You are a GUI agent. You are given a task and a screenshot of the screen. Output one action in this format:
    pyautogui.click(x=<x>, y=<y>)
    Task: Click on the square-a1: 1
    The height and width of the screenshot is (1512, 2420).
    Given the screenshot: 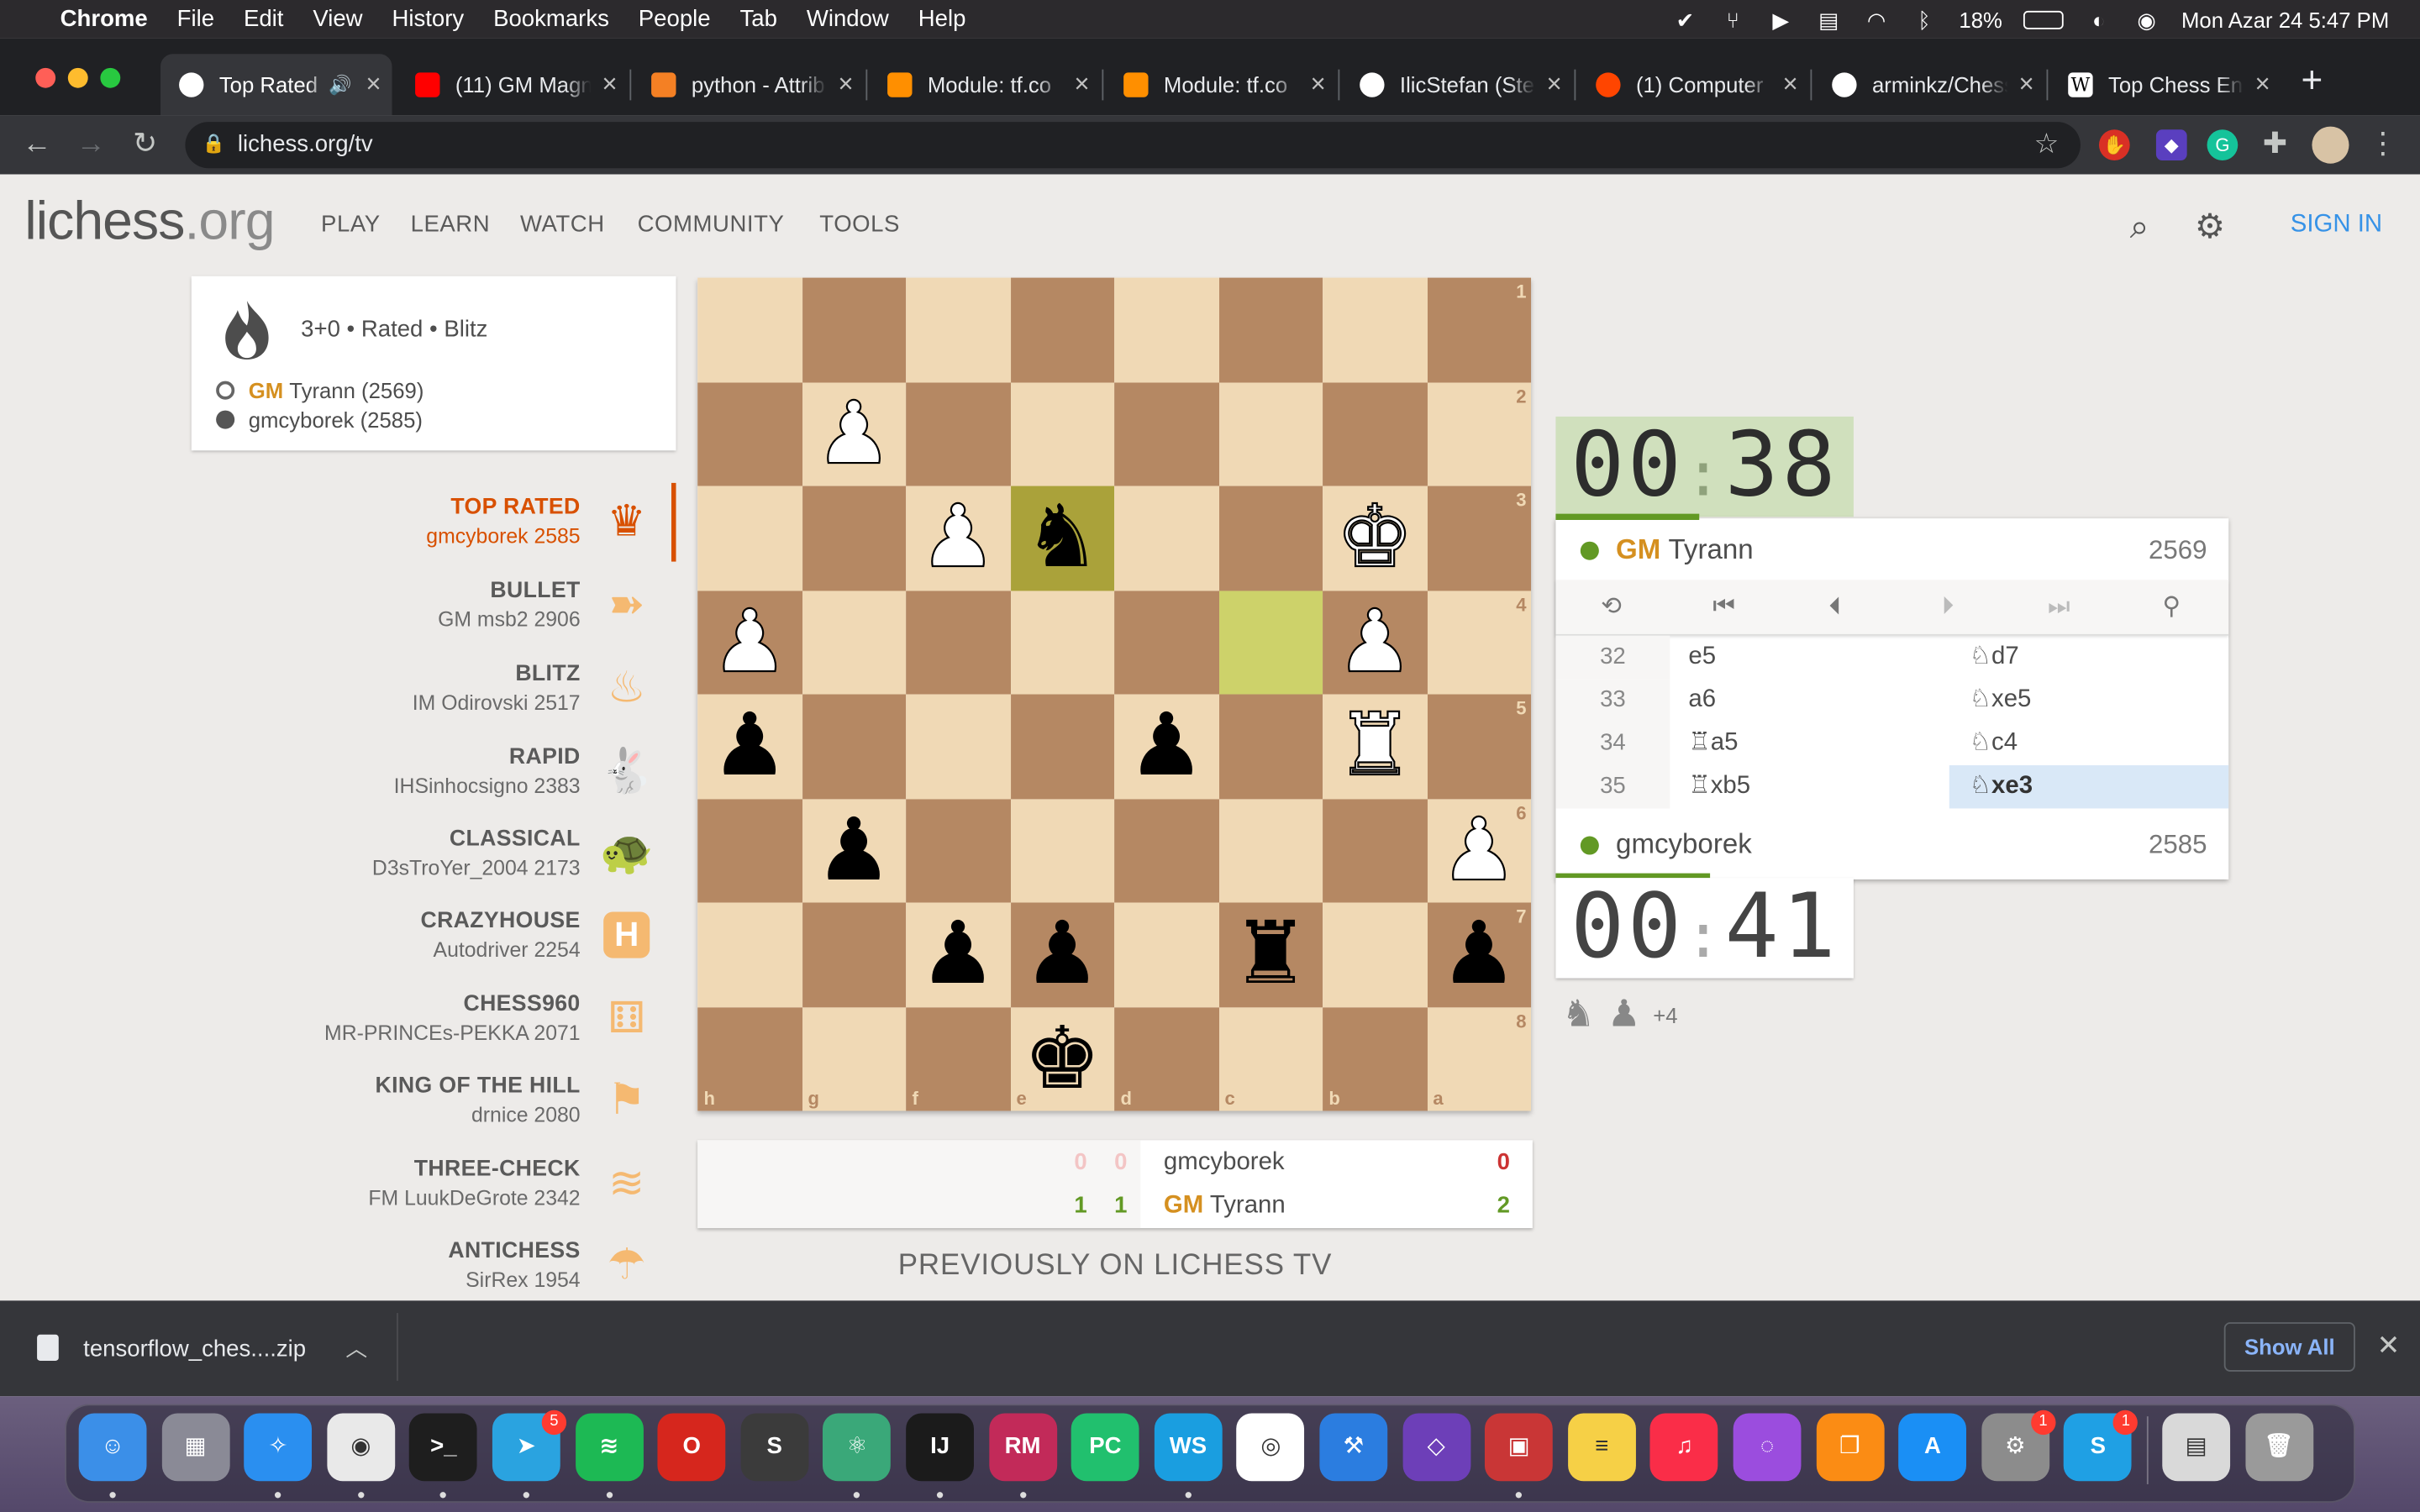 What is the action you would take?
    pyautogui.click(x=1479, y=329)
    